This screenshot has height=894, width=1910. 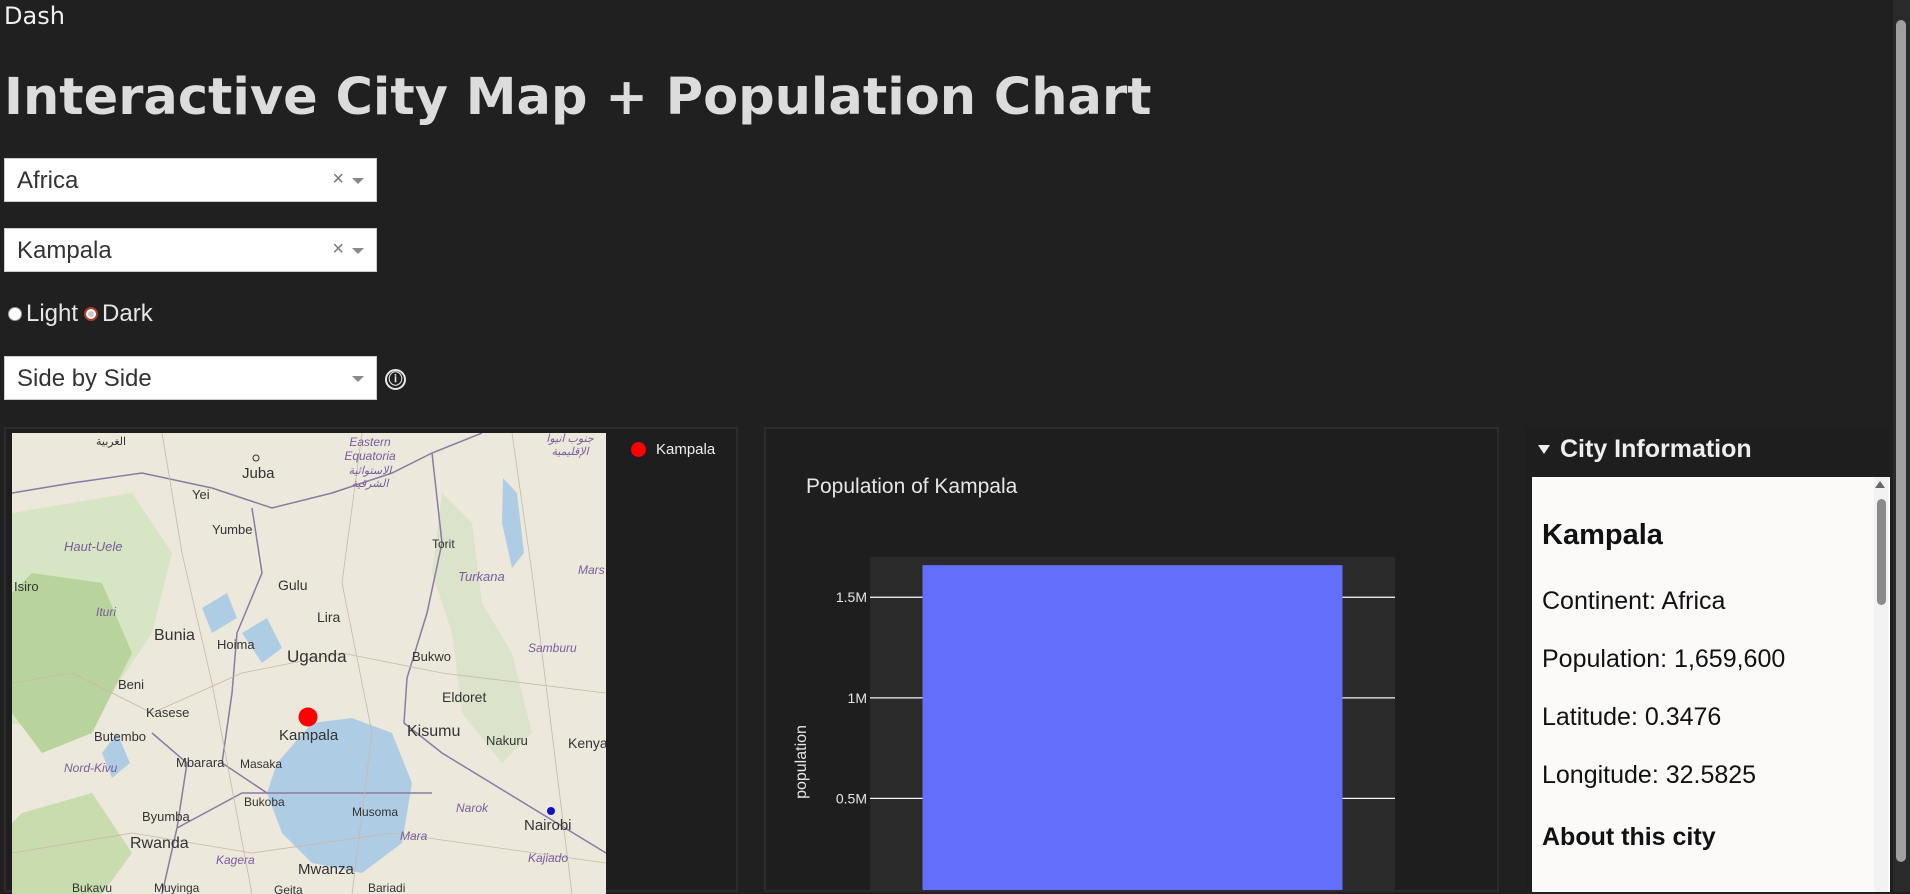 I want to click on map-label: Bukoba, so click(x=264, y=802).